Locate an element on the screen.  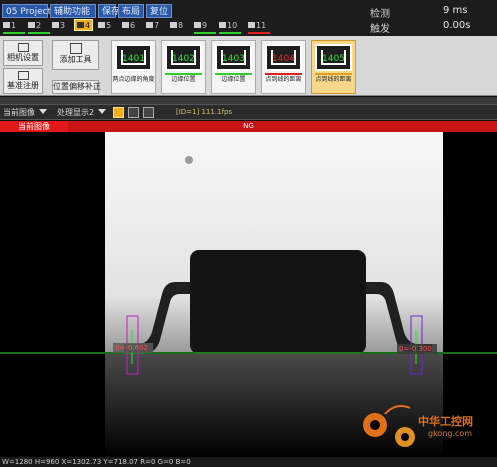
step-thumbnail: 1401 is located at coordinates (133, 57).